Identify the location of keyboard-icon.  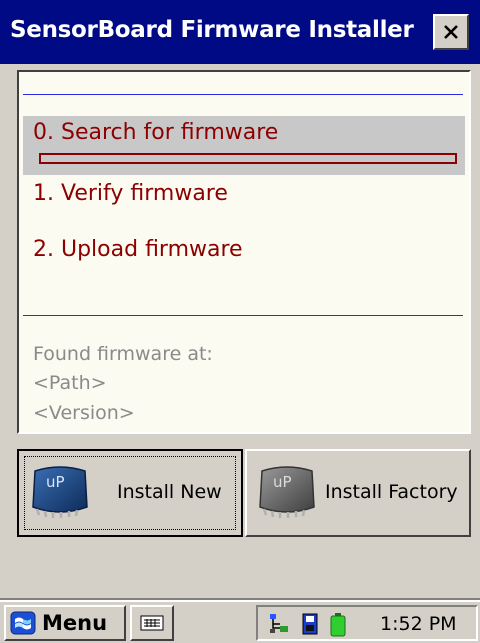
(152, 623).